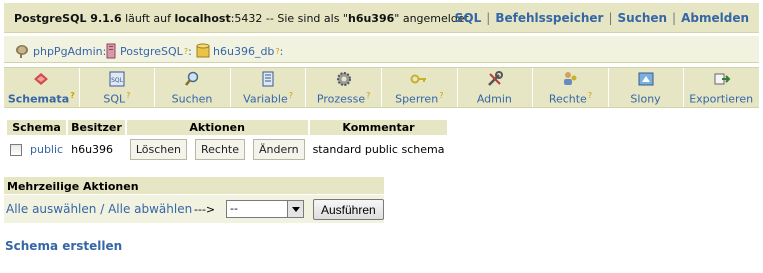 The height and width of the screenshot is (273, 763). Describe the element at coordinates (243, 51) in the screenshot. I see `breadcrumb-label-database: h6u396_db` at that location.